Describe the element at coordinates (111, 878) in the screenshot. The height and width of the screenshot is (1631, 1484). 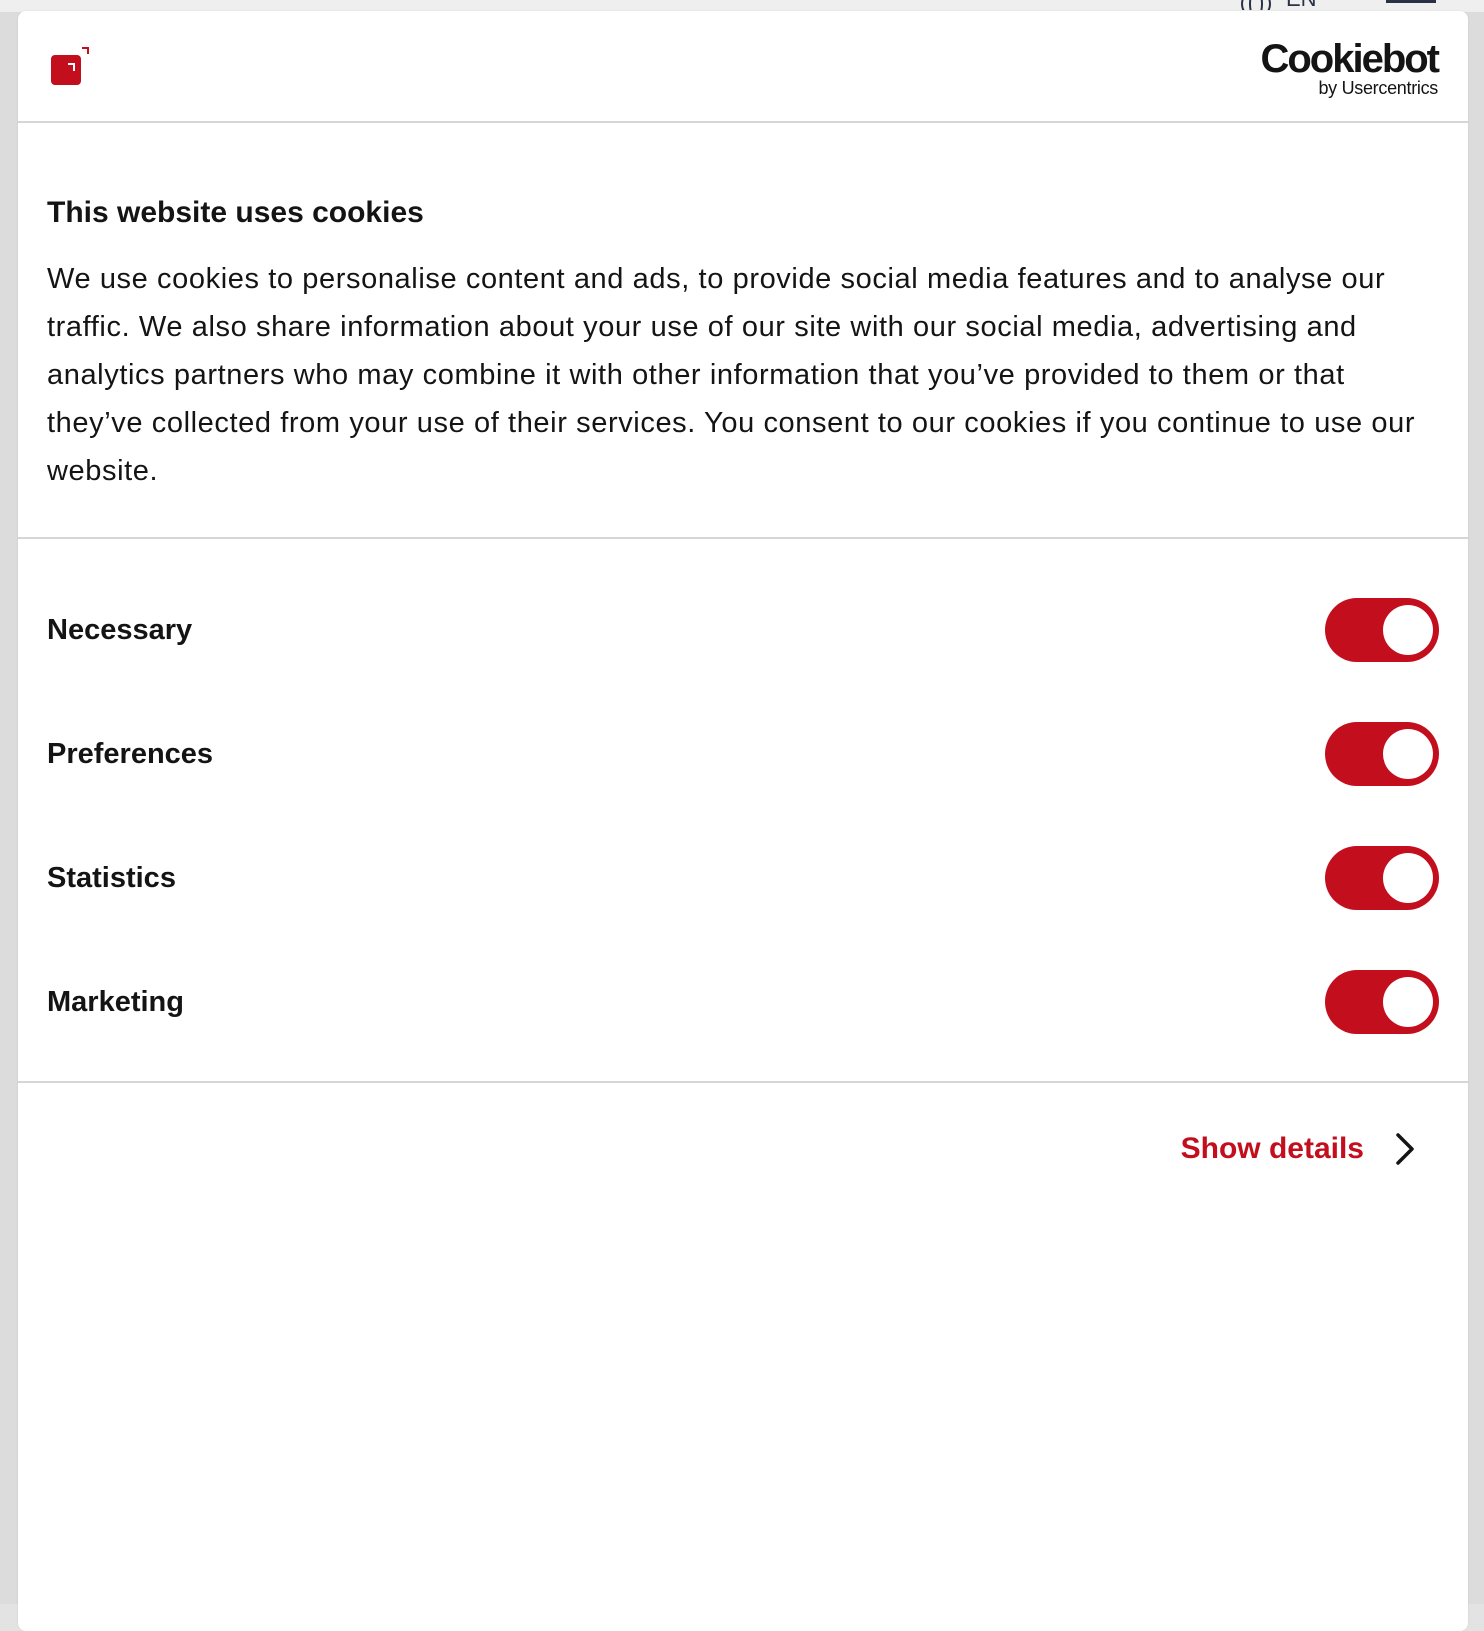
I see `toggle-label: Statistics` at that location.